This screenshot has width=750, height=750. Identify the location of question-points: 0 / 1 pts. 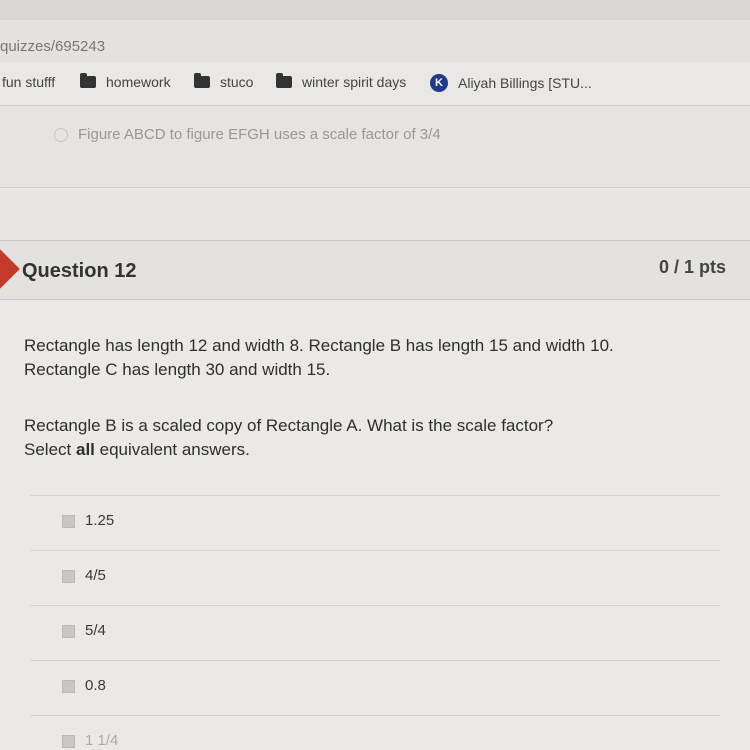
(692, 267).